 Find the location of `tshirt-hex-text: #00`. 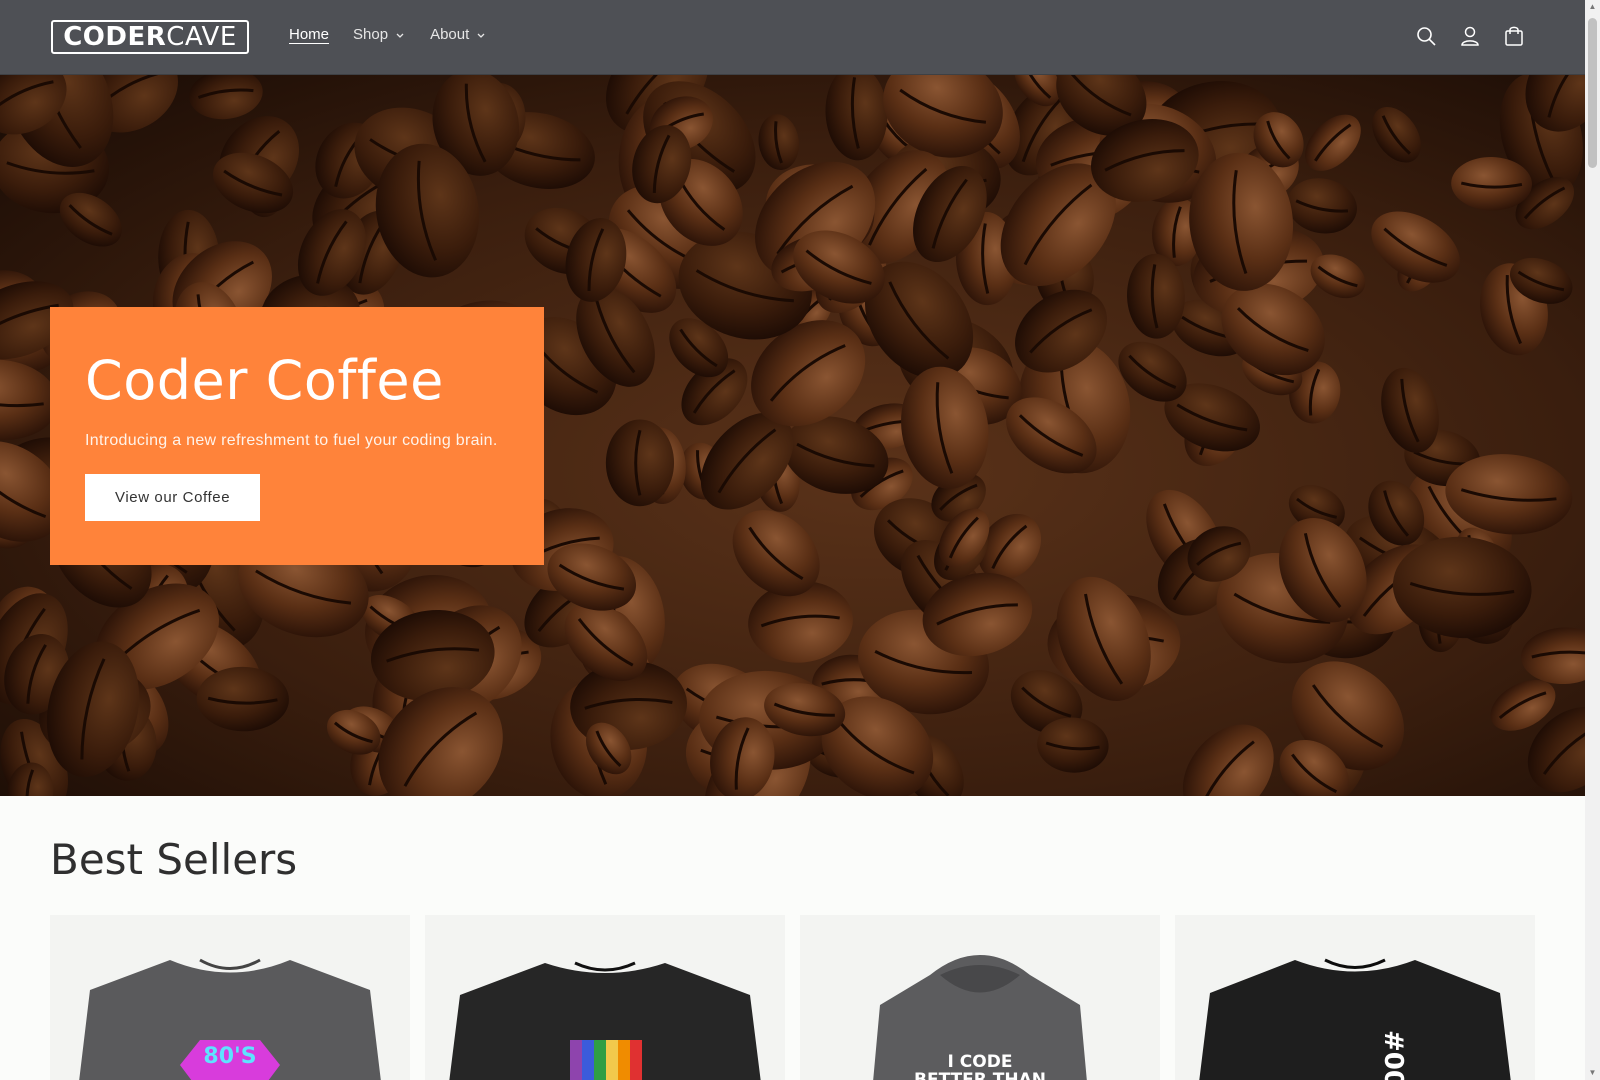

tshirt-hex-text: #00 is located at coordinates (1393, 1055).